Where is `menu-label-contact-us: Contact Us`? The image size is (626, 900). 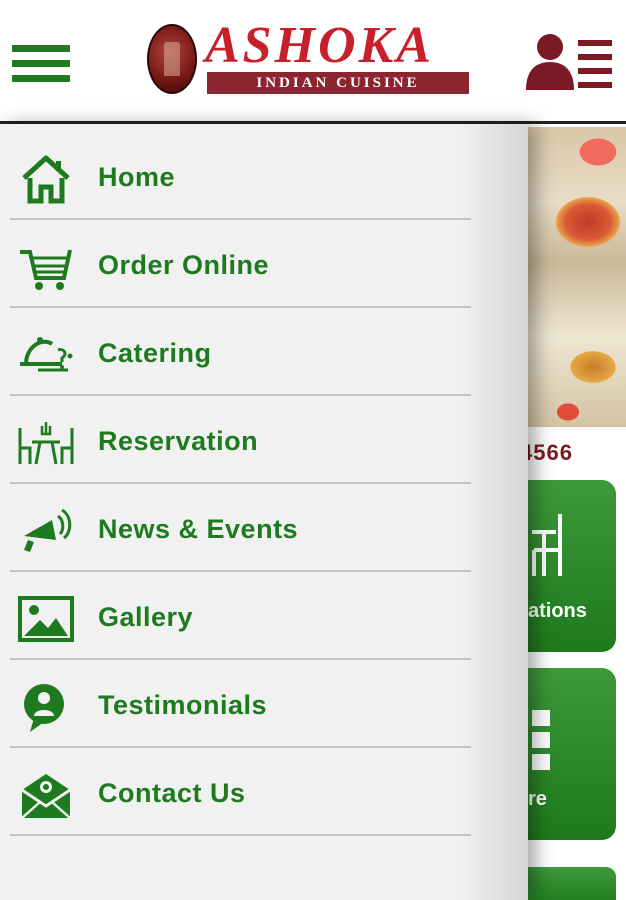
menu-label-contact-us: Contact Us is located at coordinates (172, 793).